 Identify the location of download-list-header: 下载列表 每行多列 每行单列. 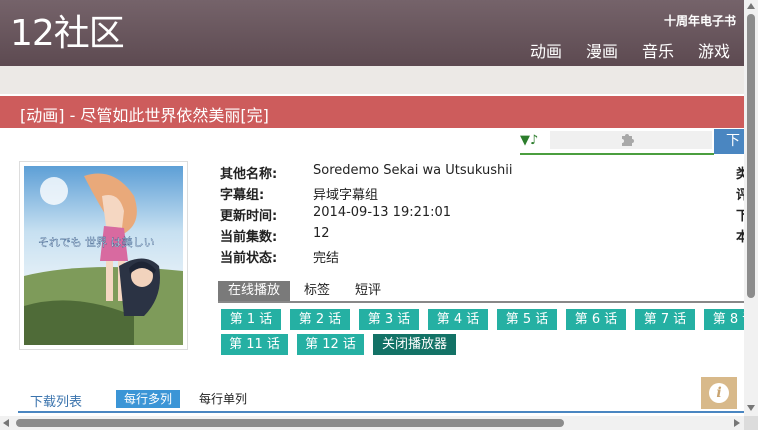
(381, 401).